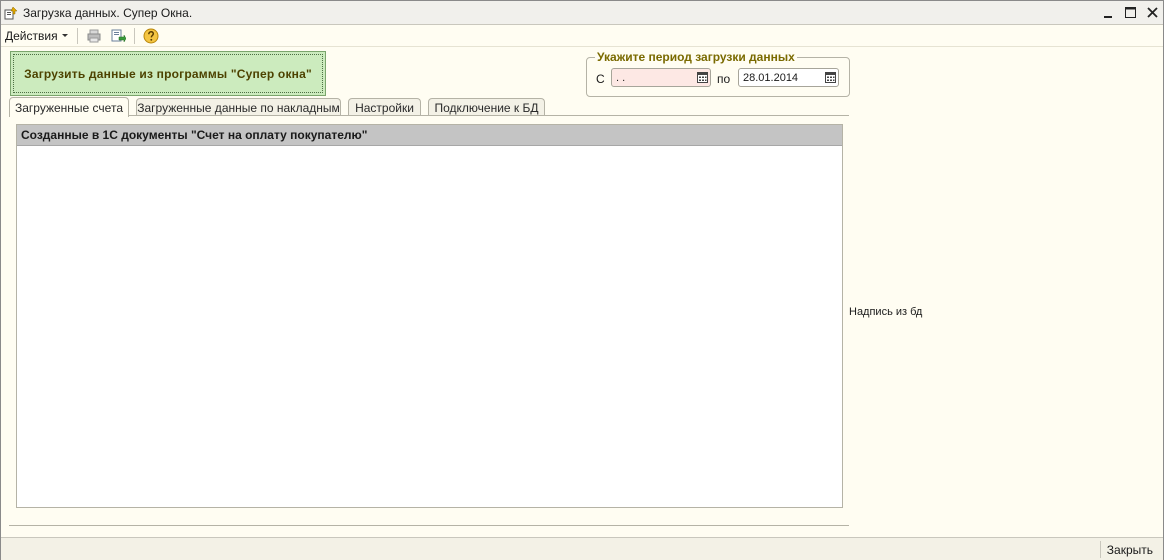  I want to click on actions-menu-label: Действия, so click(31, 35).